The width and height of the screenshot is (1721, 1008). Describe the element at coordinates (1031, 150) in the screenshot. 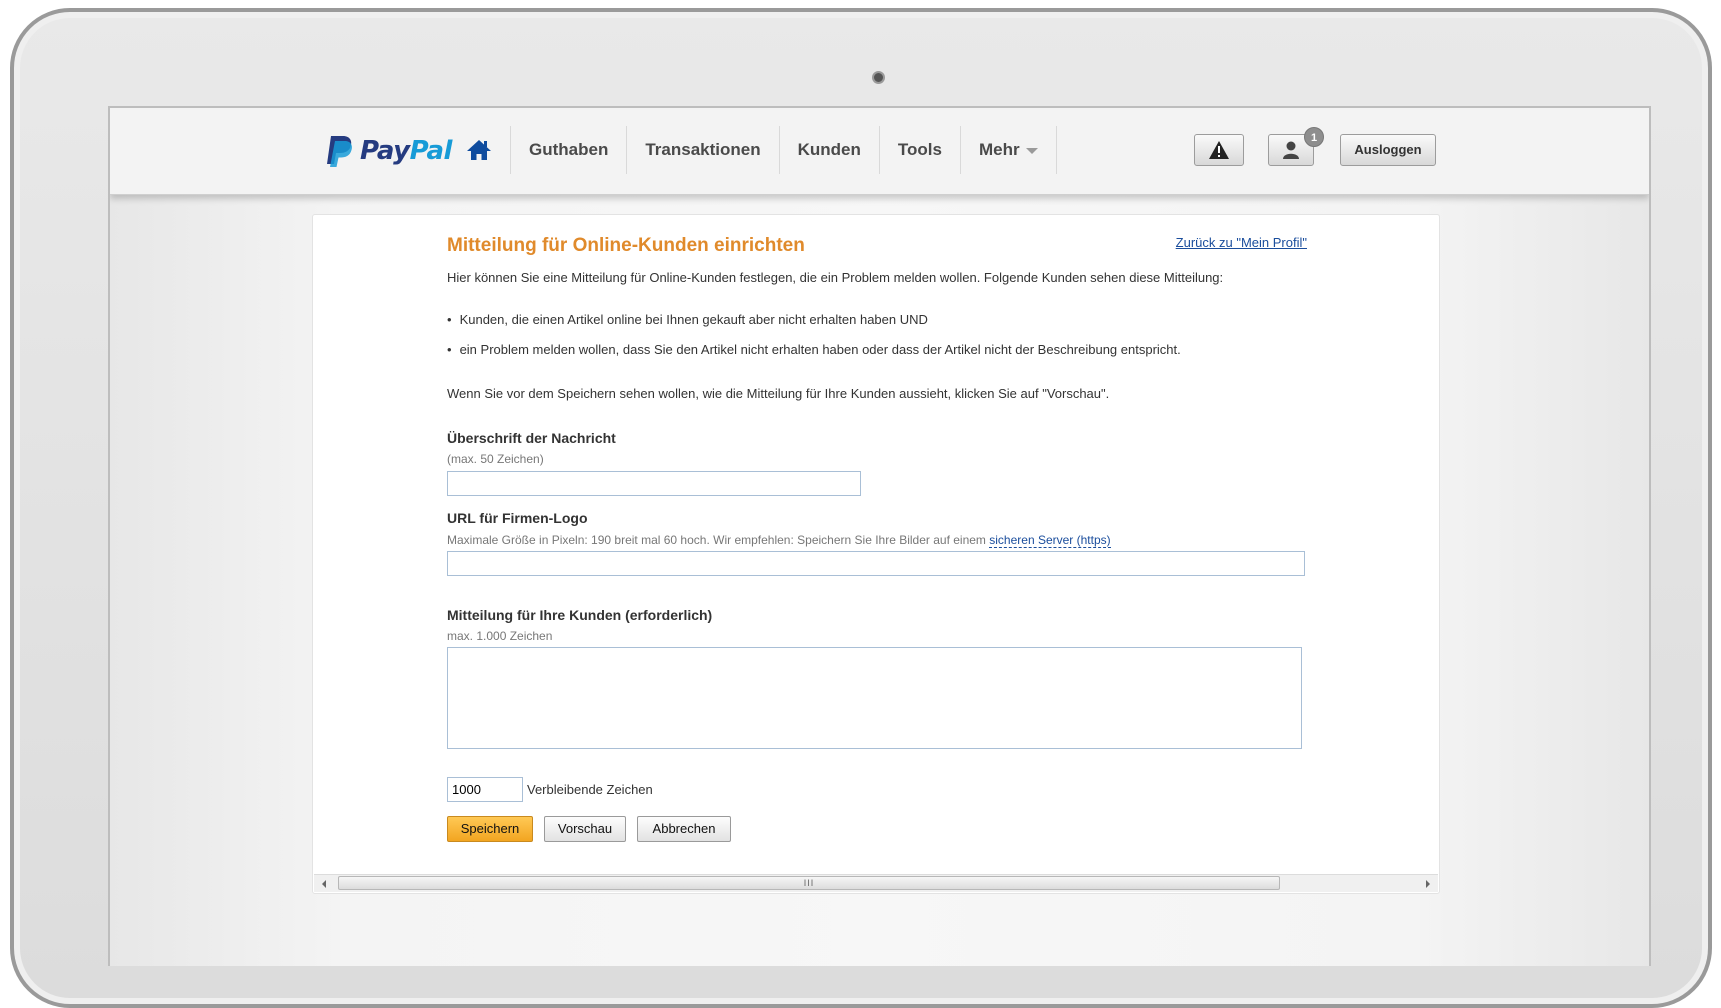

I see `chevron-down-icon` at that location.